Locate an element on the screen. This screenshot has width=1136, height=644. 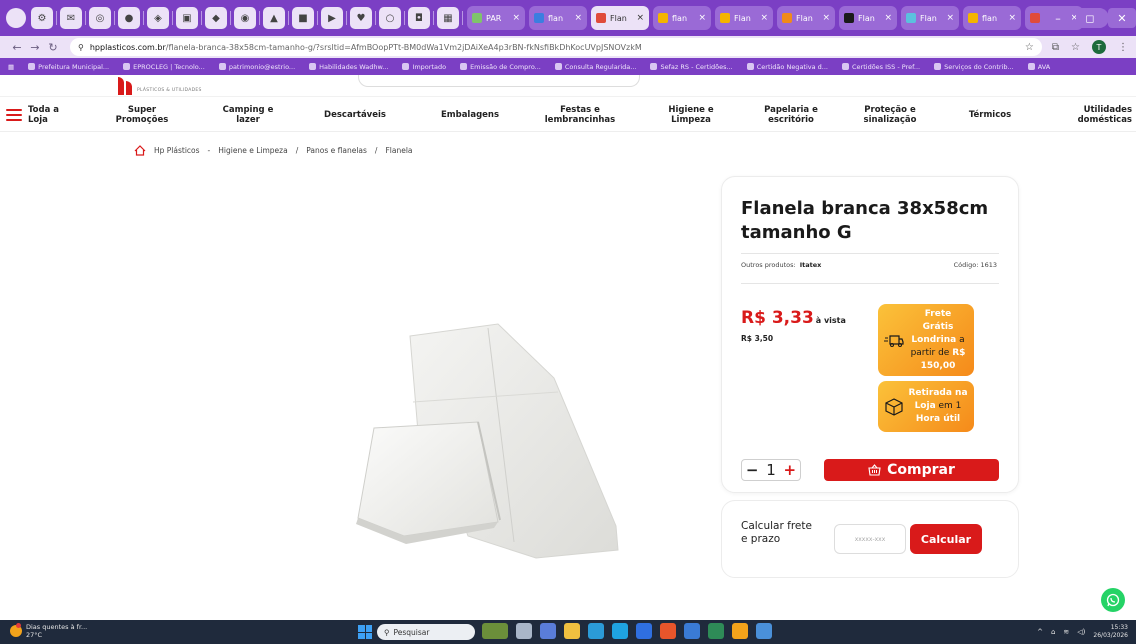
nav-item-descartaveis: Descartáveis is located at coordinates (355, 115).